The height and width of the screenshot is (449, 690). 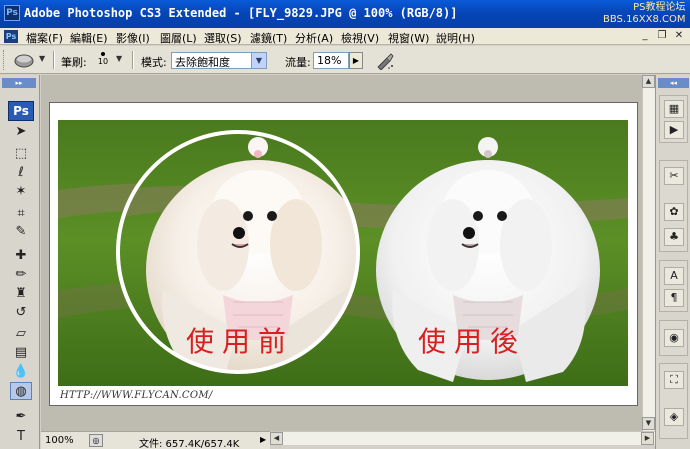 I want to click on caption-before: 使用前, so click(x=240, y=341).